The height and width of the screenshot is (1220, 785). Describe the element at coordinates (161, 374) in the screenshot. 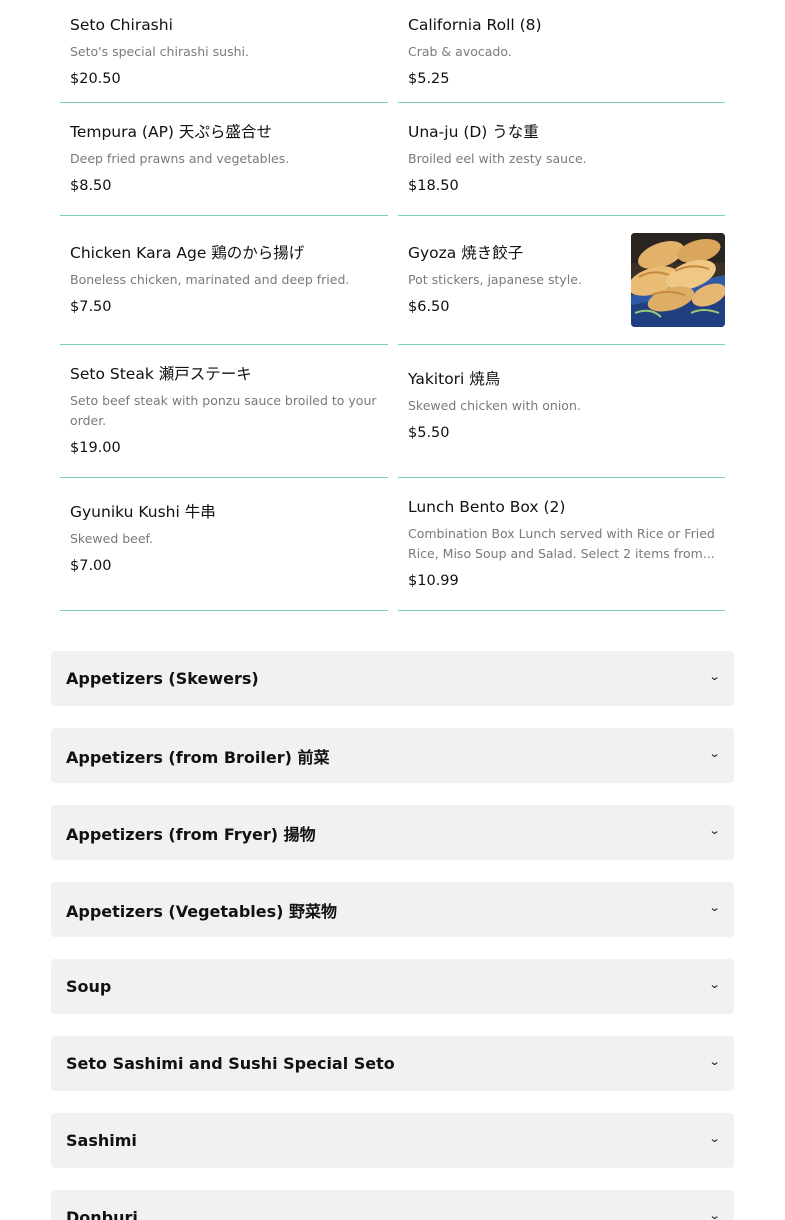

I see `item-name: Seto Steak 瀬戸ステーキ` at that location.